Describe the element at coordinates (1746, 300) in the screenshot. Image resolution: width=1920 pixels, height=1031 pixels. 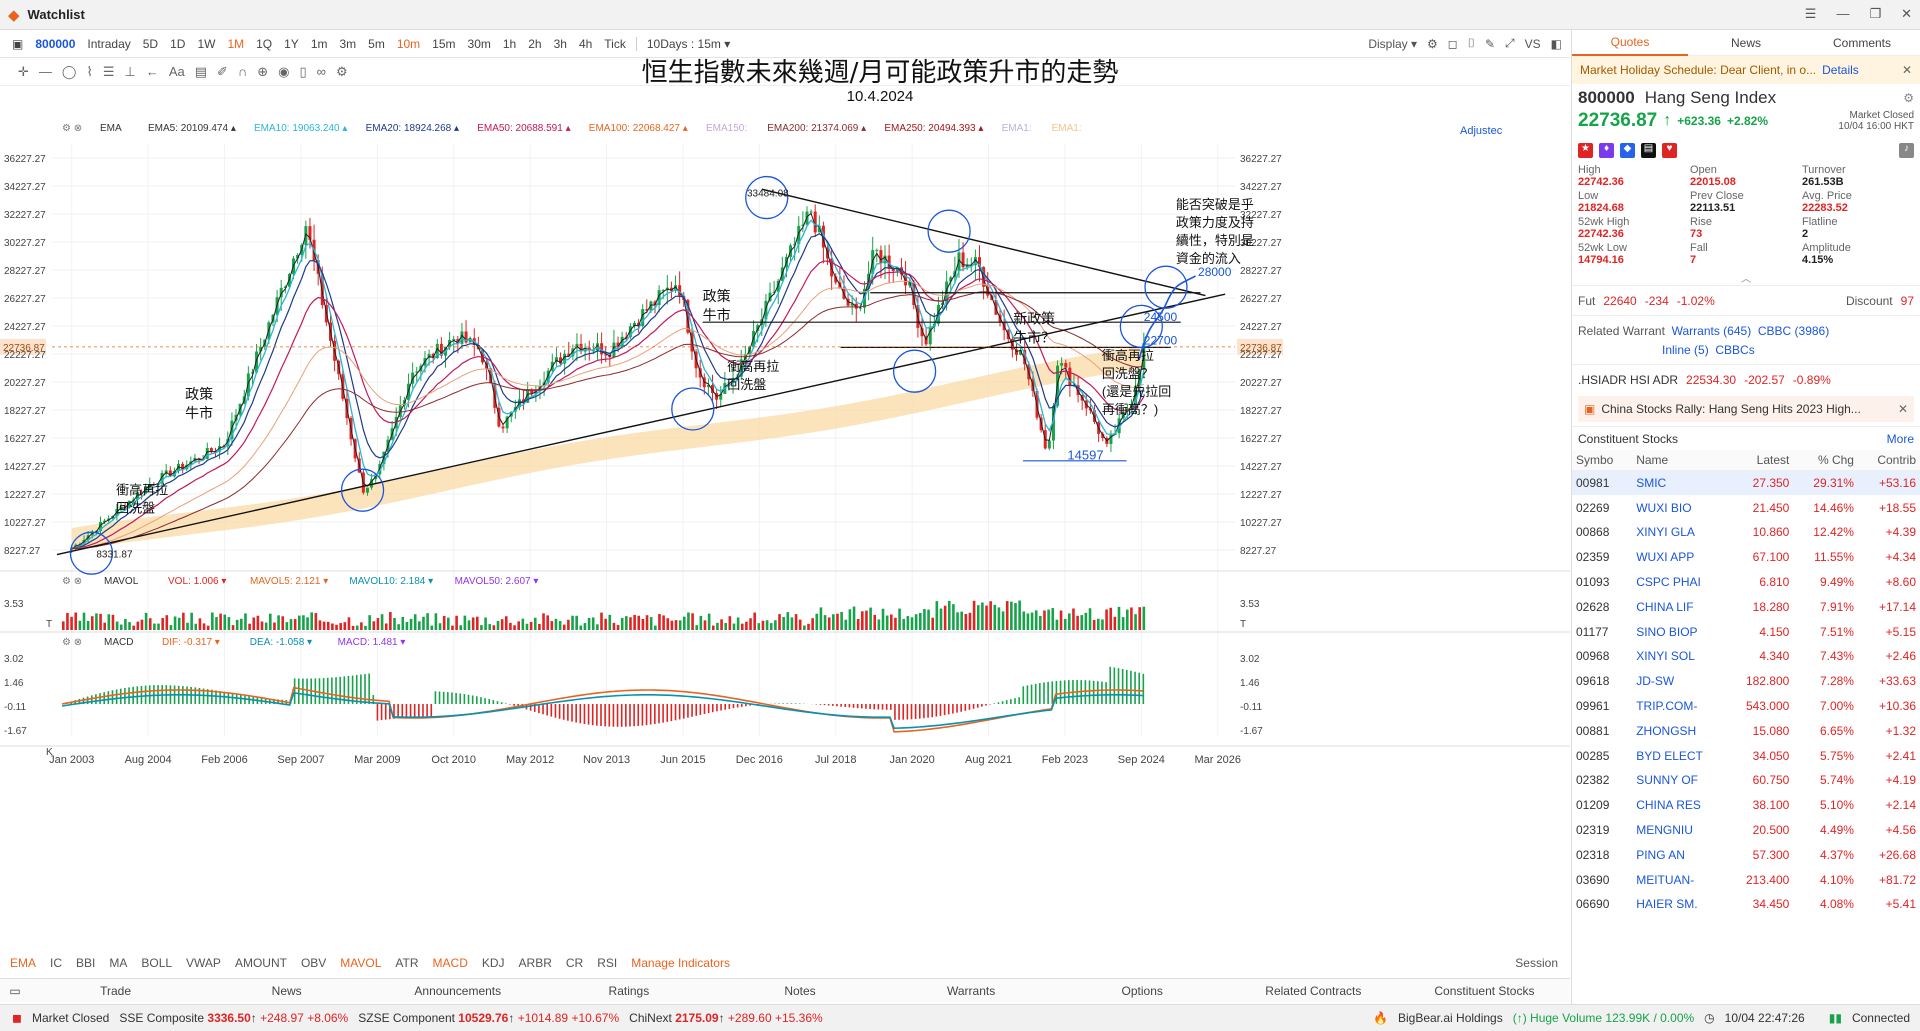
I see `futures-row: Fut 22640 -234 -1.02% Discount 97` at that location.